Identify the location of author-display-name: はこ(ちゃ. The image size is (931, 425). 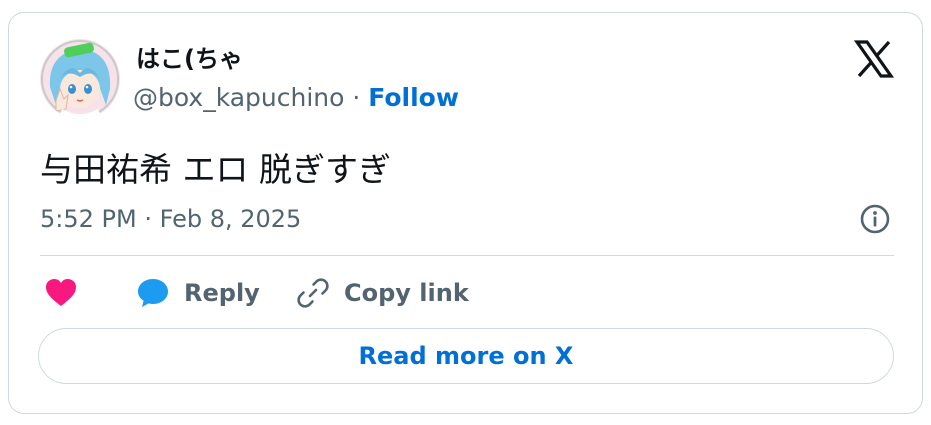
(189, 56).